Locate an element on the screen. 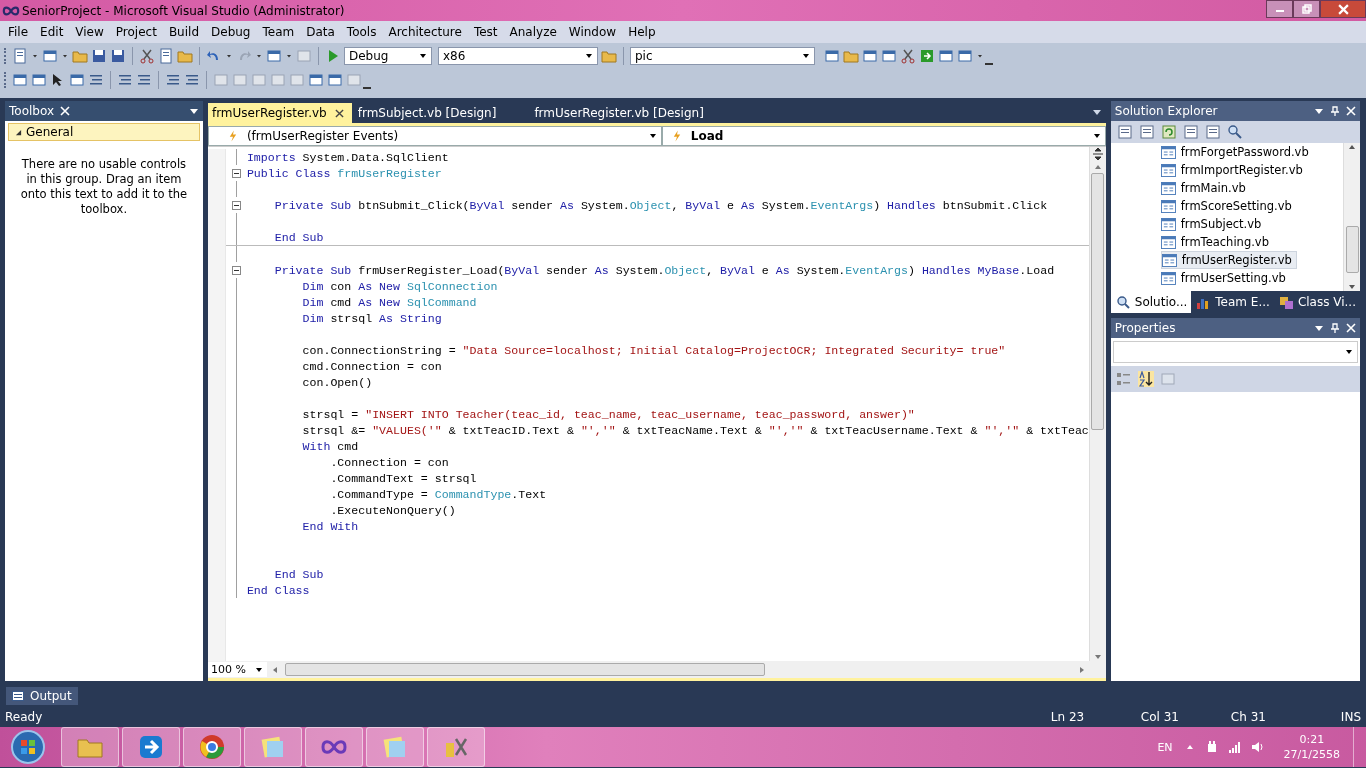 This screenshot has width=1366, height=768. scroll-right-arrow is located at coordinates (1081, 669).